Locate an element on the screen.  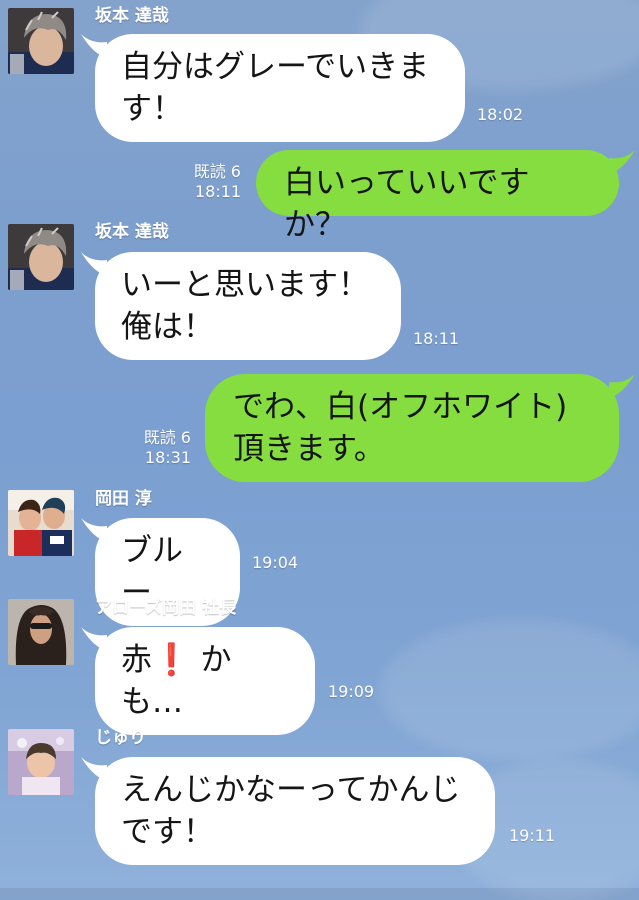
incoming-message-bubble: 自分はグレーでいきます！ is located at coordinates (273, 88).